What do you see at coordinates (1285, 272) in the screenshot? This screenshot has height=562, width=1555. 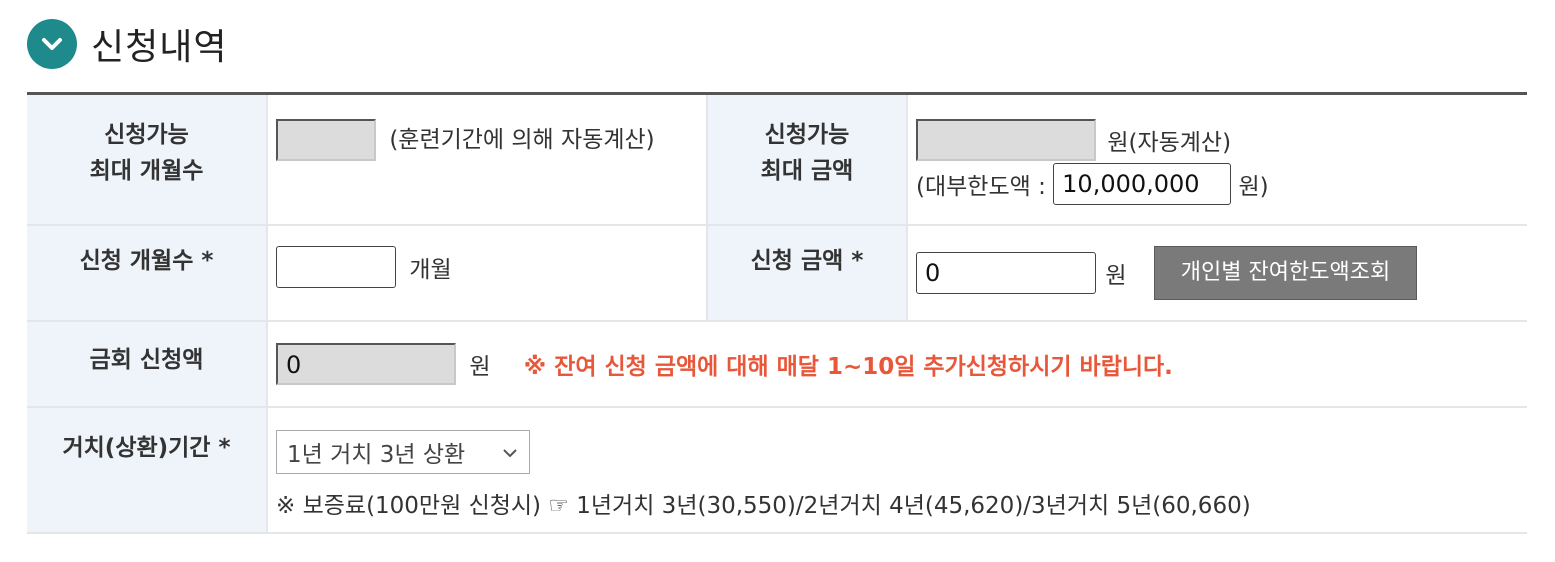 I see `remaining-limit-lookup-button: 개인별 잔여한도액조회` at bounding box center [1285, 272].